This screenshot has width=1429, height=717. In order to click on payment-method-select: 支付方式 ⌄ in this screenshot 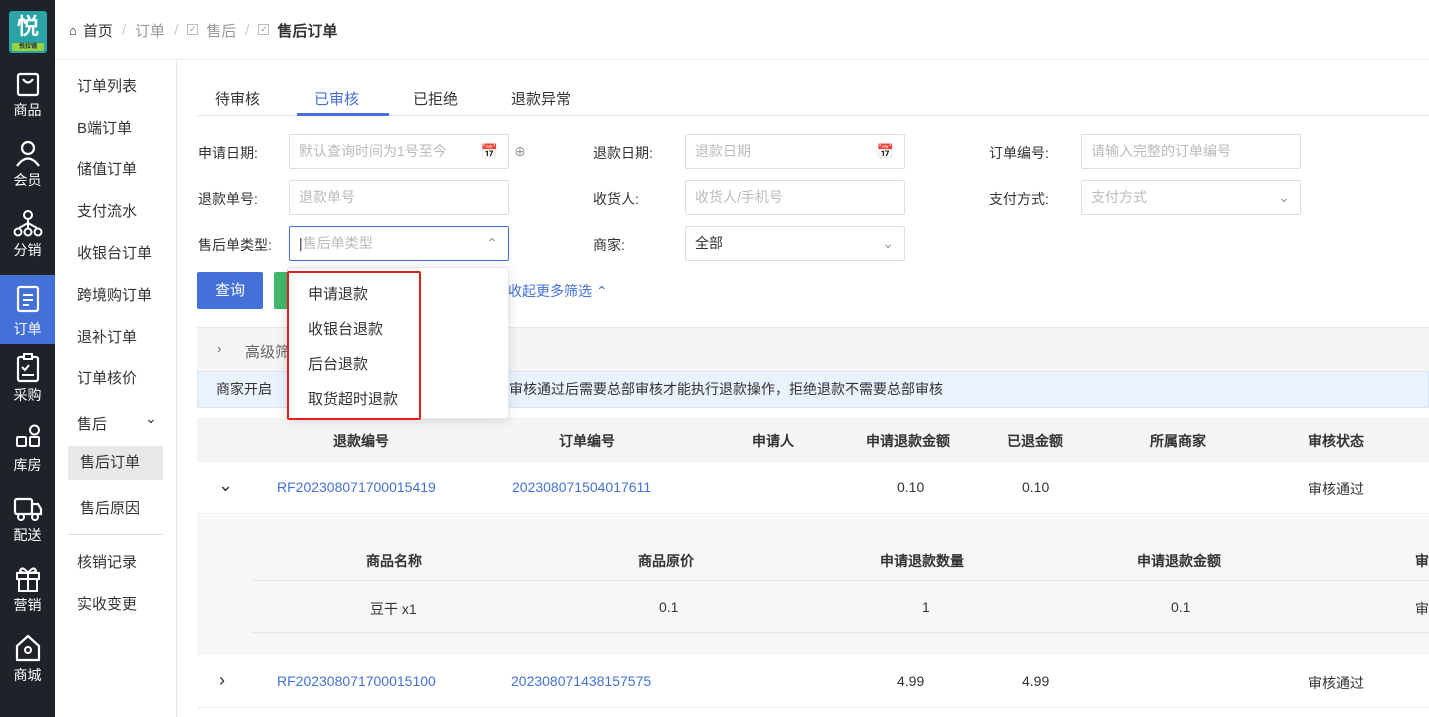, I will do `click(1191, 197)`.